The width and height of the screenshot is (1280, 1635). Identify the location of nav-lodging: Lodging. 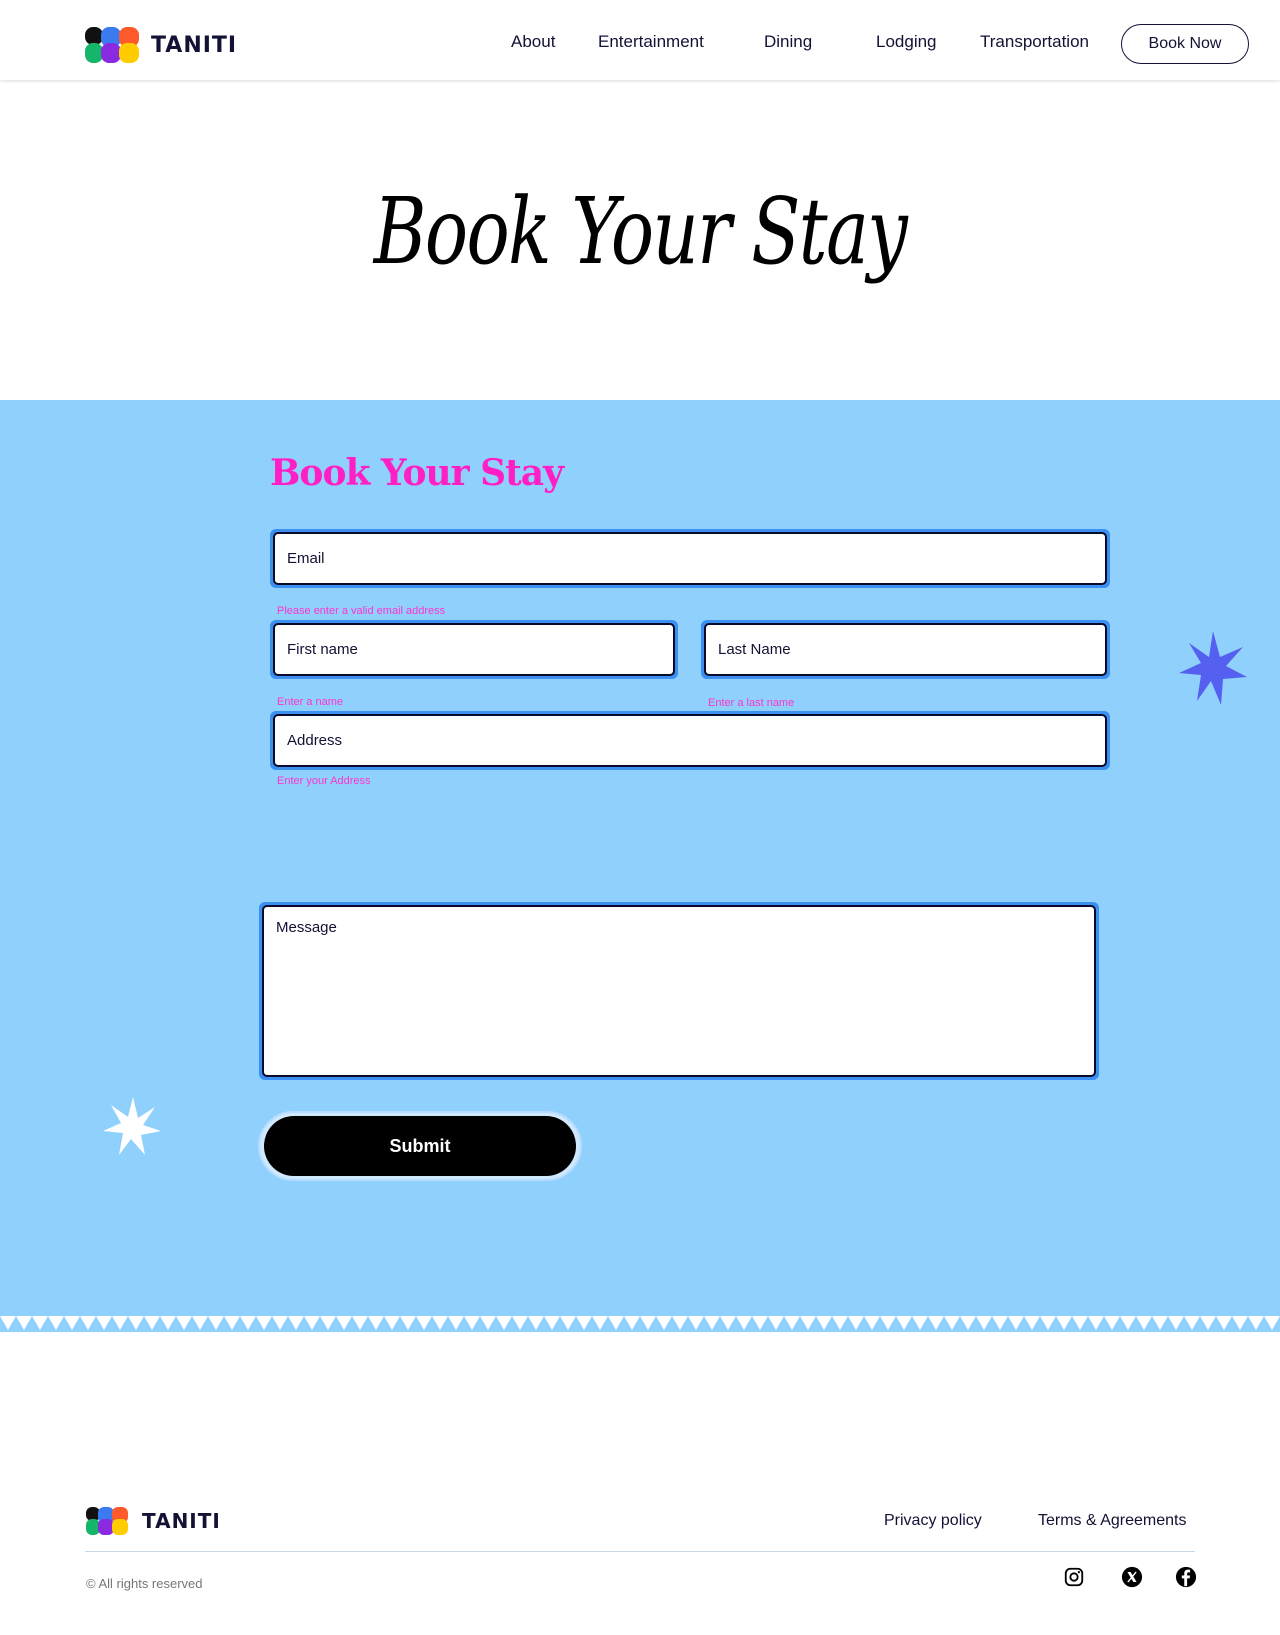
(906, 42).